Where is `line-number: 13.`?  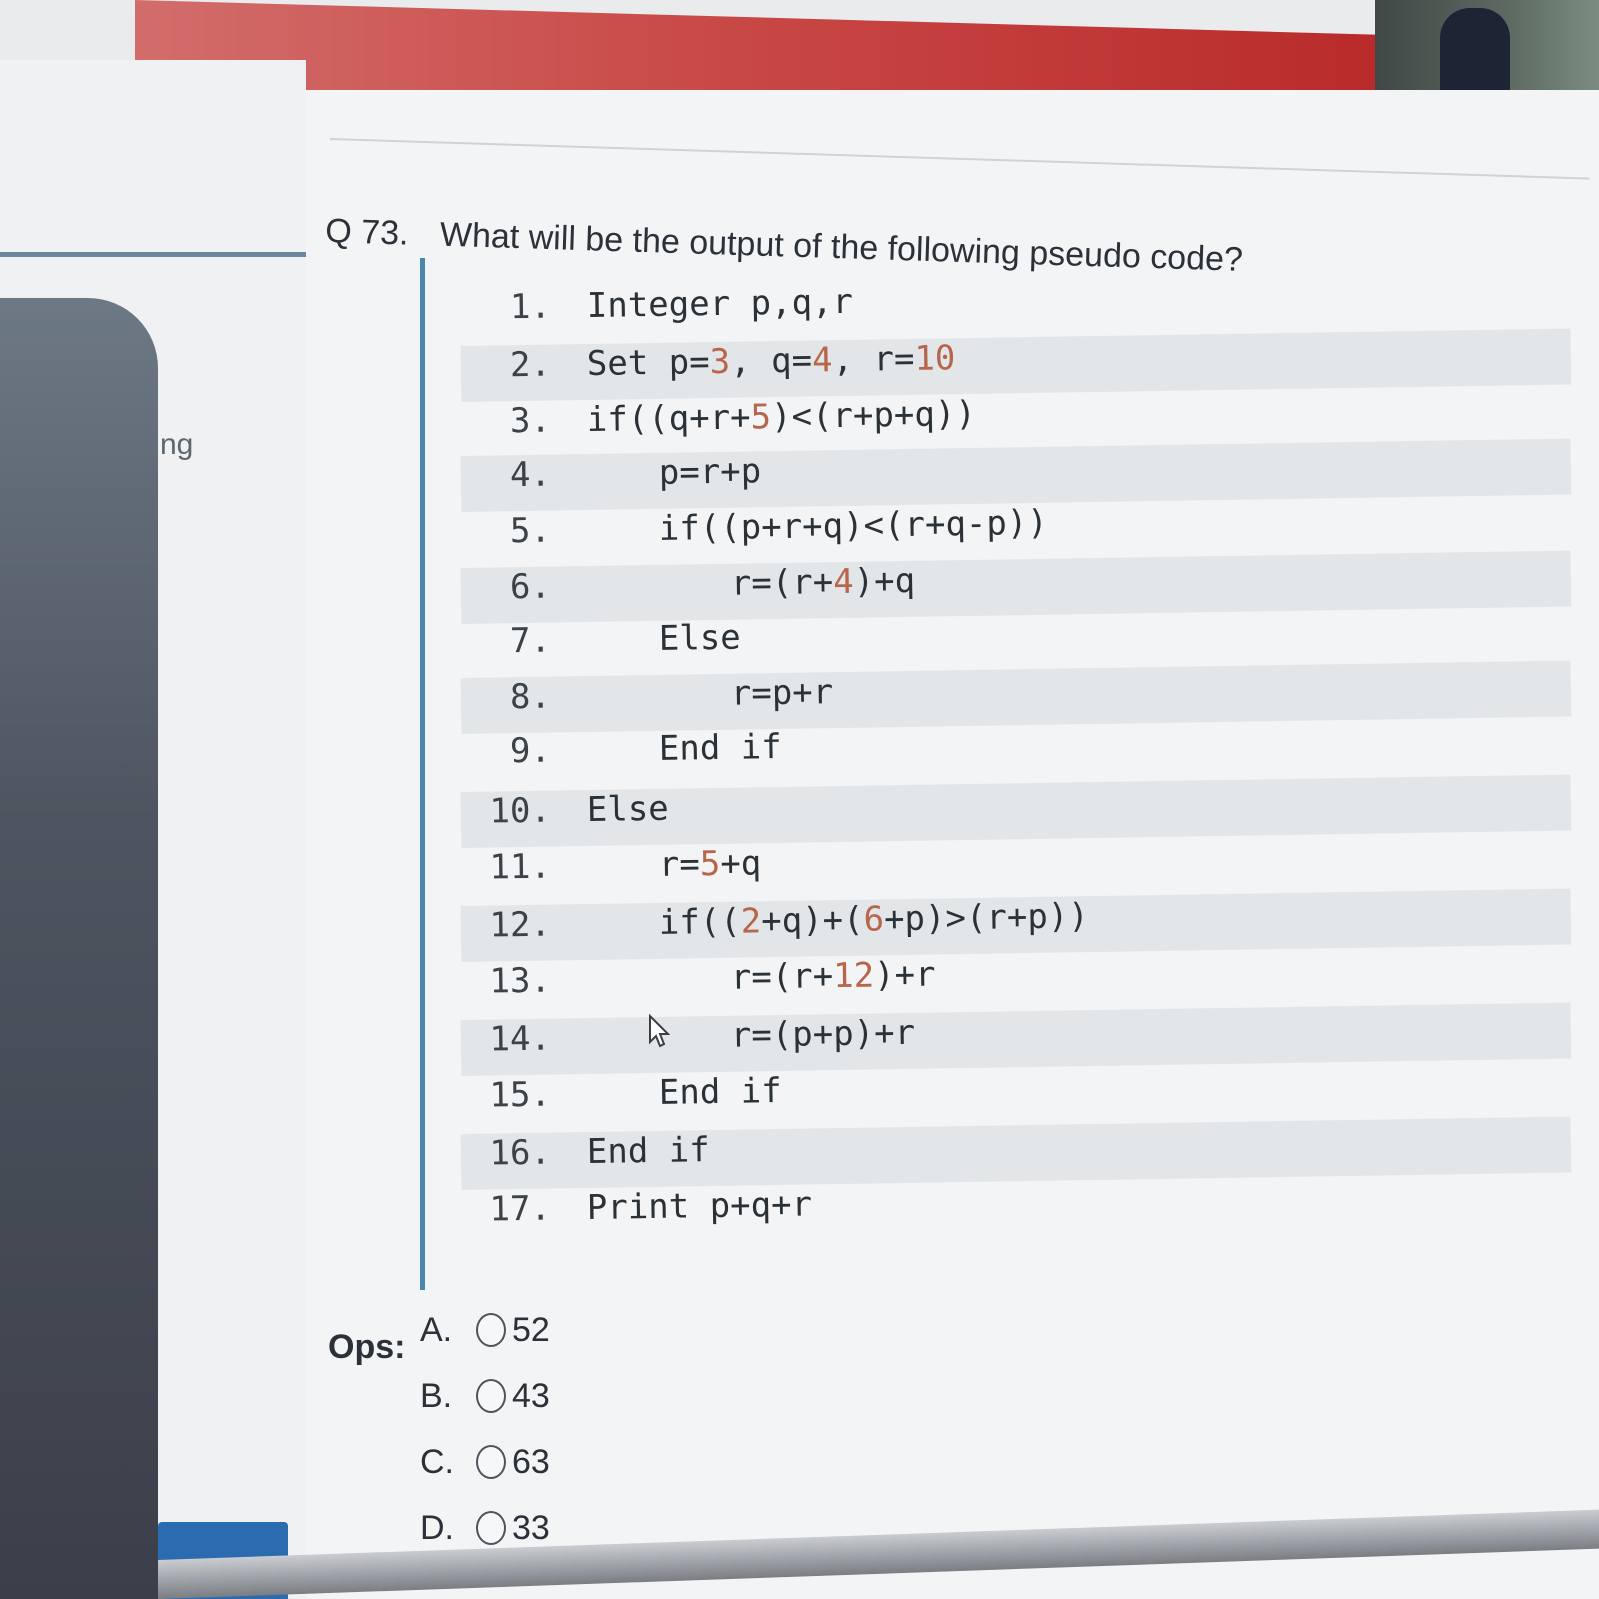
line-number: 13. is located at coordinates (520, 981).